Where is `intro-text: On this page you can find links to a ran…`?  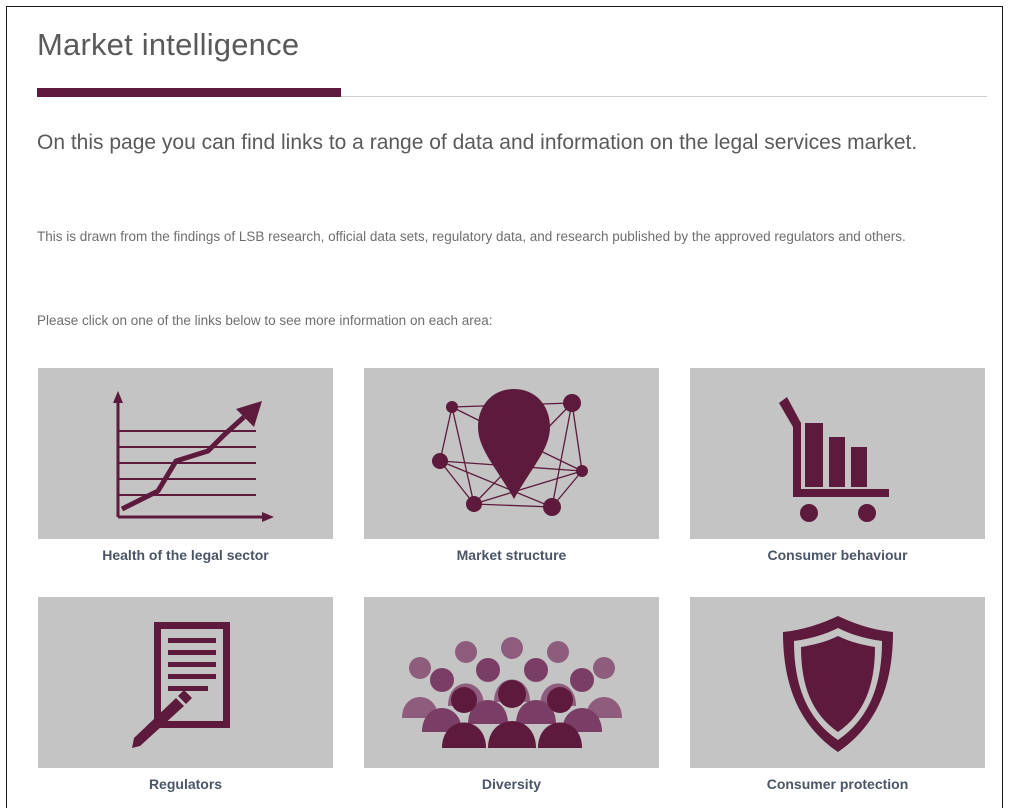 intro-text: On this page you can find links to a ran… is located at coordinates (477, 142).